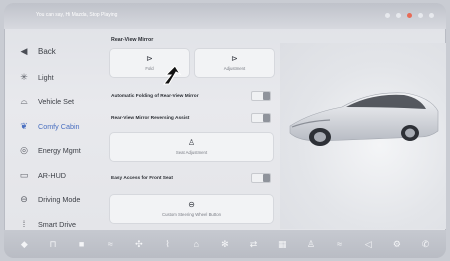  Describe the element at coordinates (53, 244) in the screenshot. I see `apps-icon: ⊓` at that location.